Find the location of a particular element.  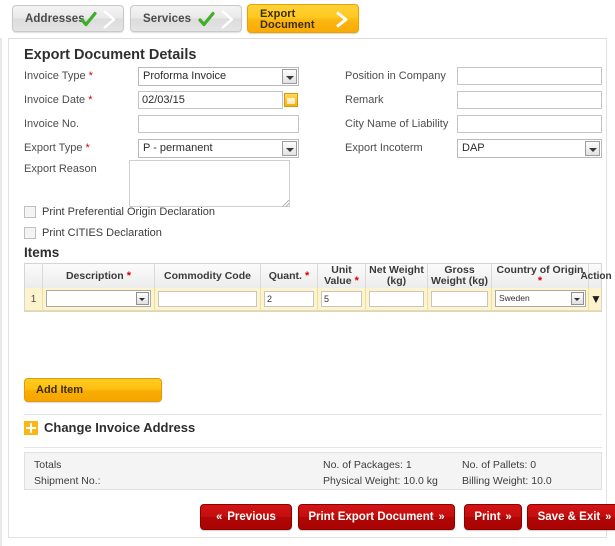

invoice-type-value: Proforma Invoice is located at coordinates (185, 76).